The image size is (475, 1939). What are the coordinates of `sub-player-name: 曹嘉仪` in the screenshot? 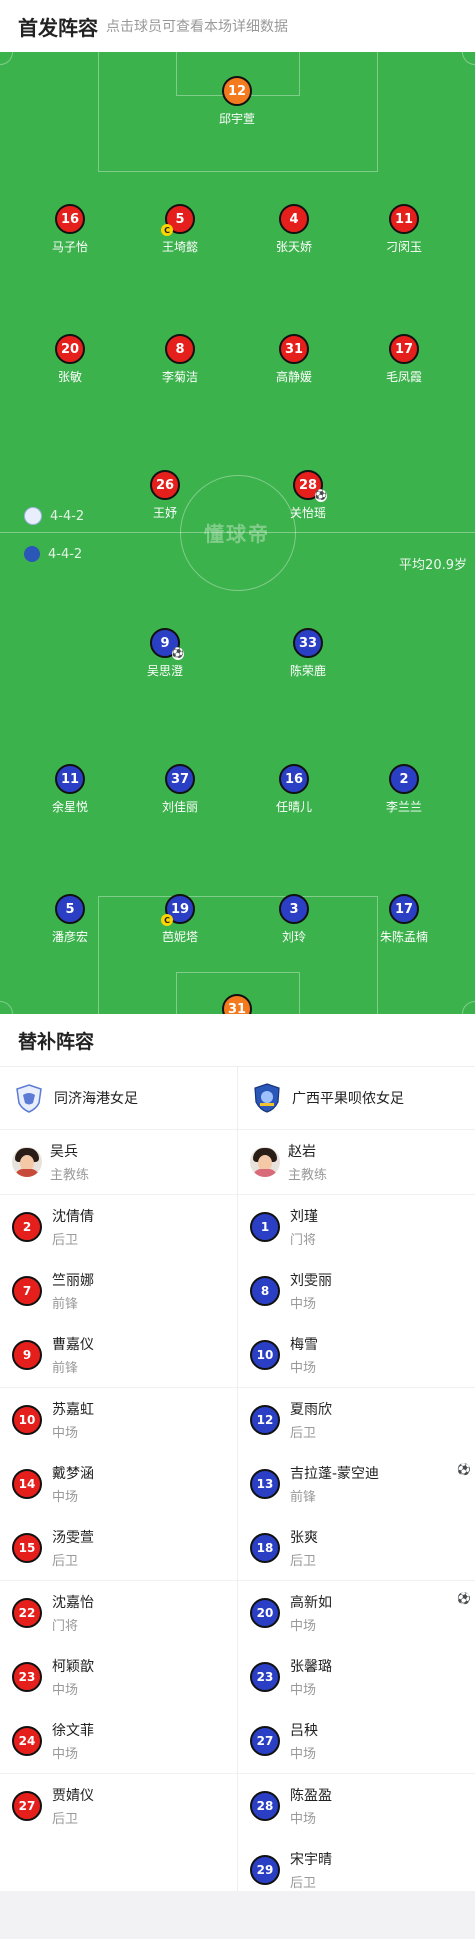 It's located at (73, 1345).